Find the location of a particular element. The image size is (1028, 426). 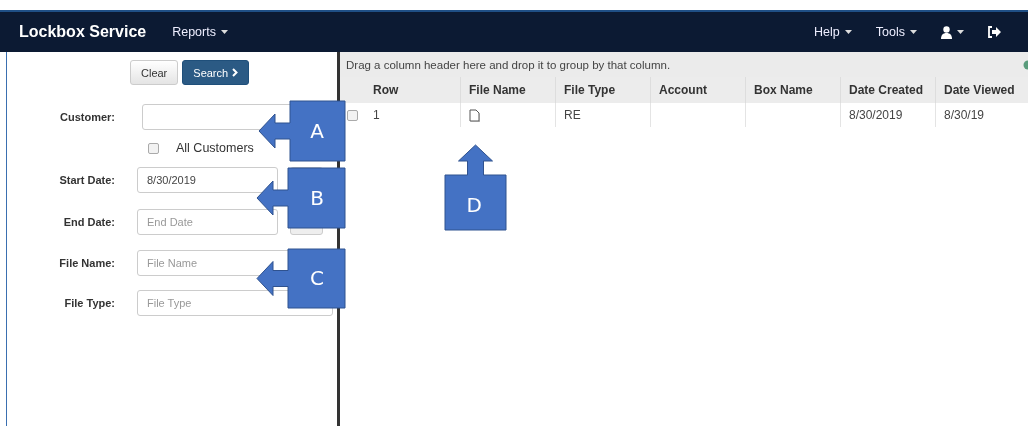

date-field: End Date is located at coordinates (207, 222).